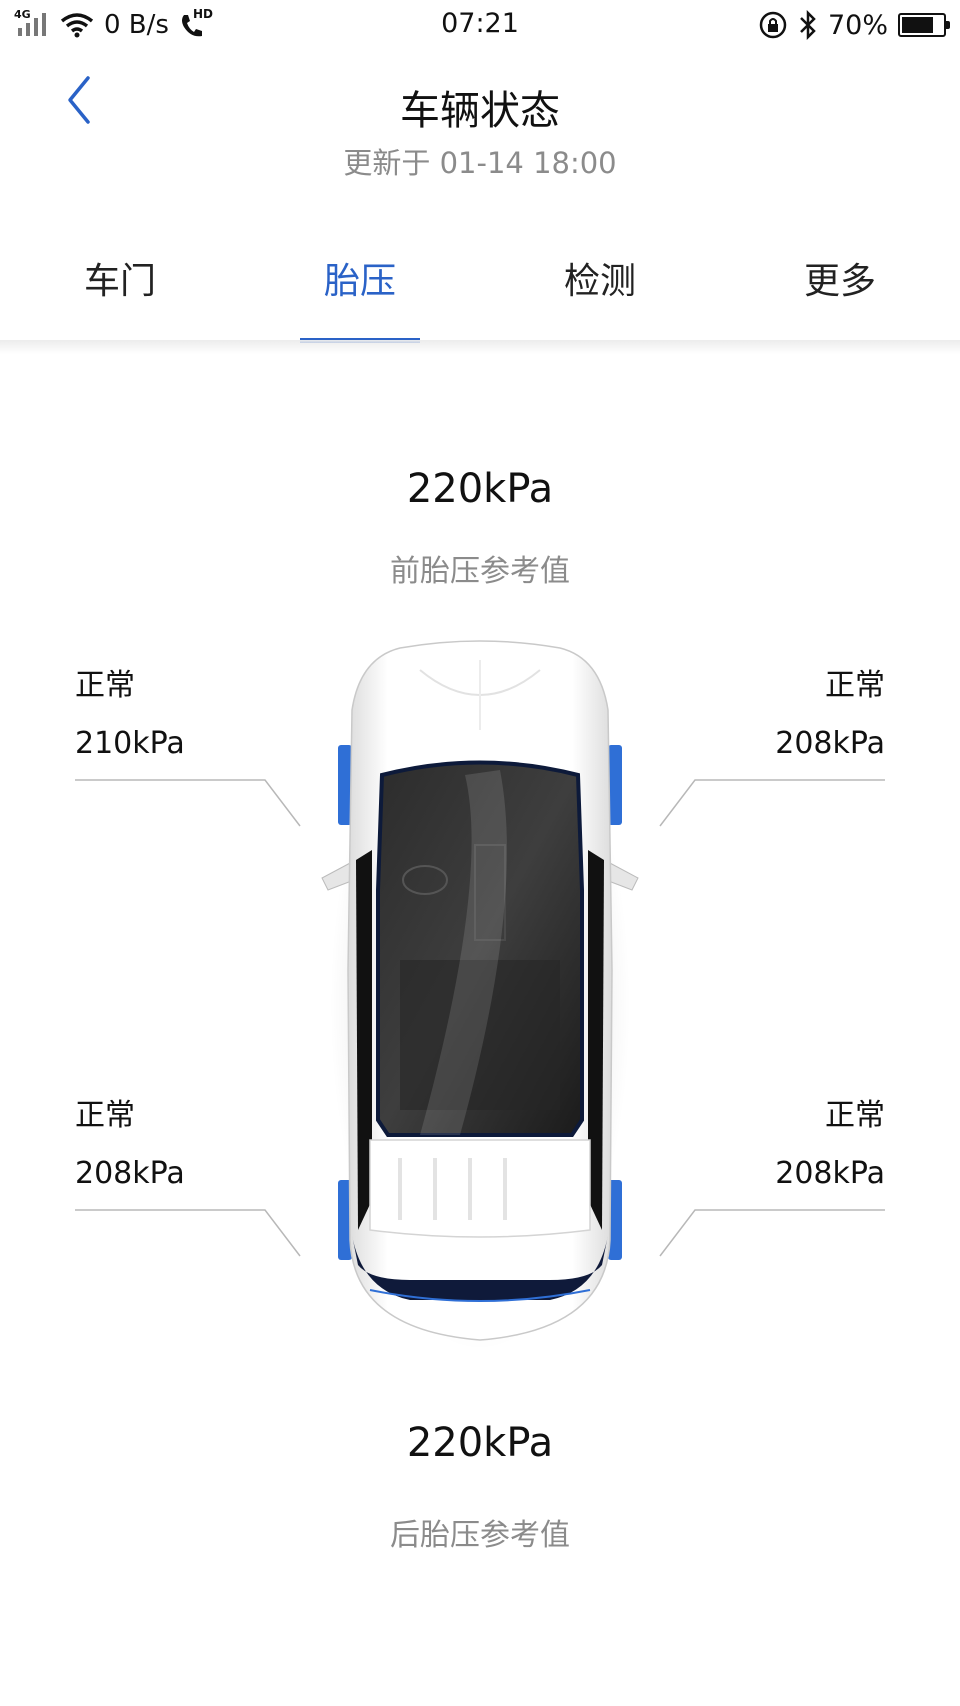  Describe the element at coordinates (480, 489) in the screenshot. I see `front-reference-value: 220kPa` at that location.